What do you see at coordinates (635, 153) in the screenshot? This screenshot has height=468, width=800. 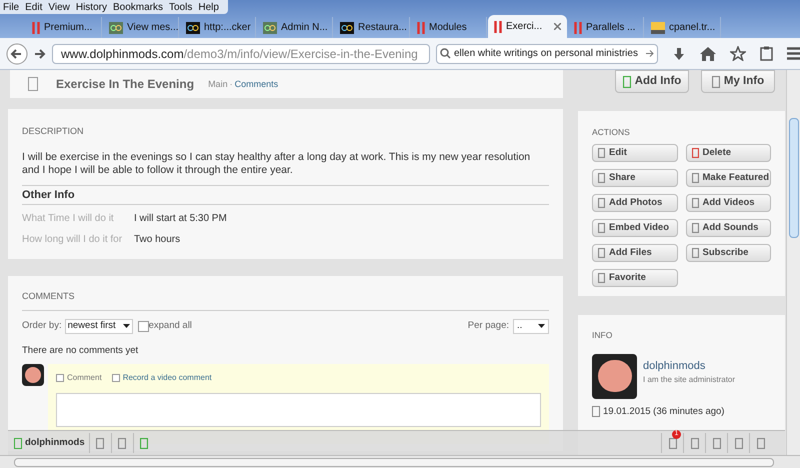 I see `action-button: Edit` at bounding box center [635, 153].